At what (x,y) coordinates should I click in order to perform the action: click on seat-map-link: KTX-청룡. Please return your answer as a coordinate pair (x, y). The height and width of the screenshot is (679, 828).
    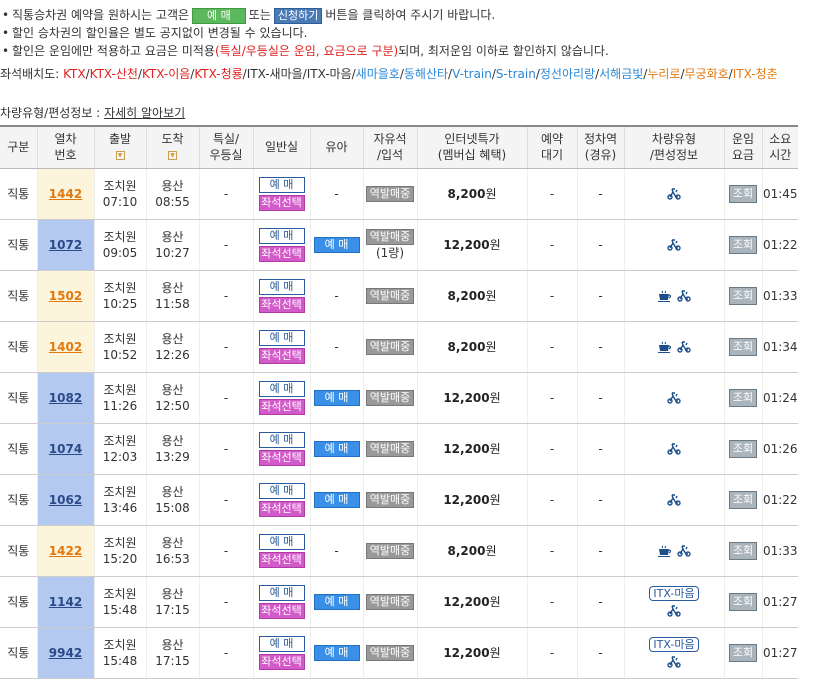
    Looking at the image, I should click on (218, 74).